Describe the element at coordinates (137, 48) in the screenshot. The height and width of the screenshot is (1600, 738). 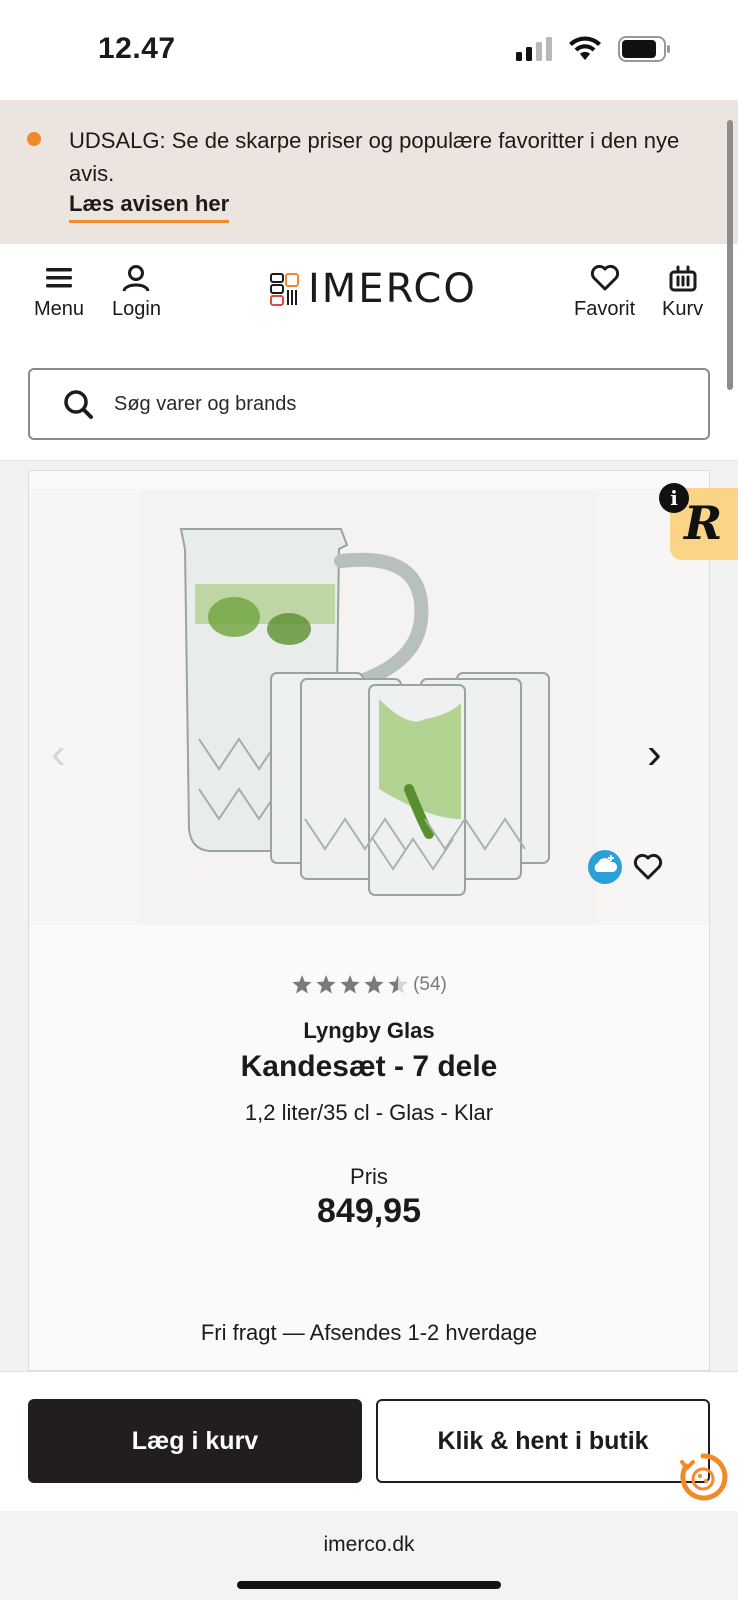
I see `status-time: 12.47` at that location.